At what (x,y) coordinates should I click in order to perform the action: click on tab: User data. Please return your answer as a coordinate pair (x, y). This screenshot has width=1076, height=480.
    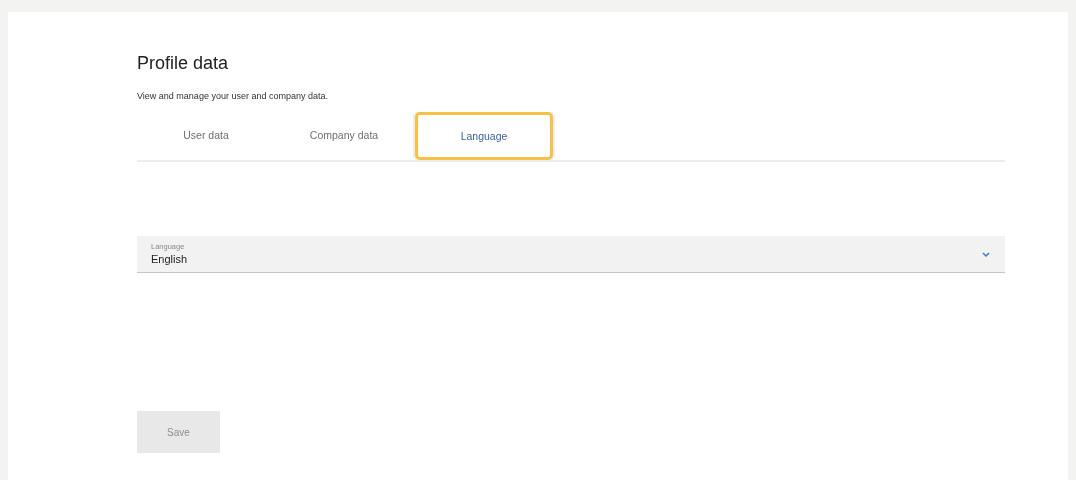
    Looking at the image, I should click on (206, 135).